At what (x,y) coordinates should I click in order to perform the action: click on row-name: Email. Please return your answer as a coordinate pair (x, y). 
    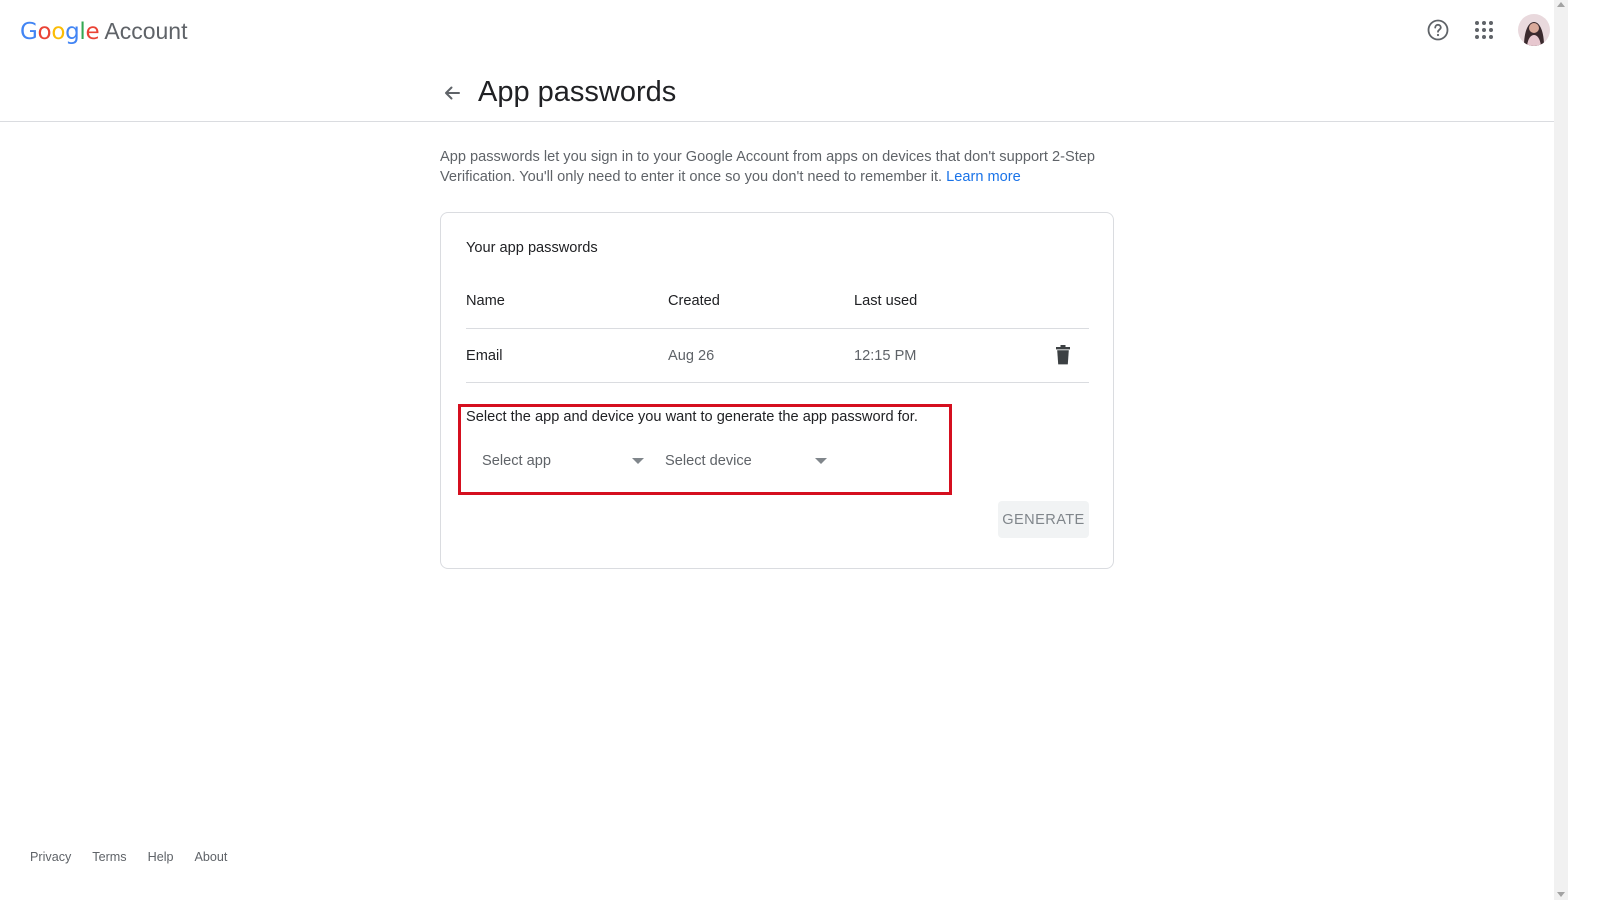
    Looking at the image, I should click on (484, 356).